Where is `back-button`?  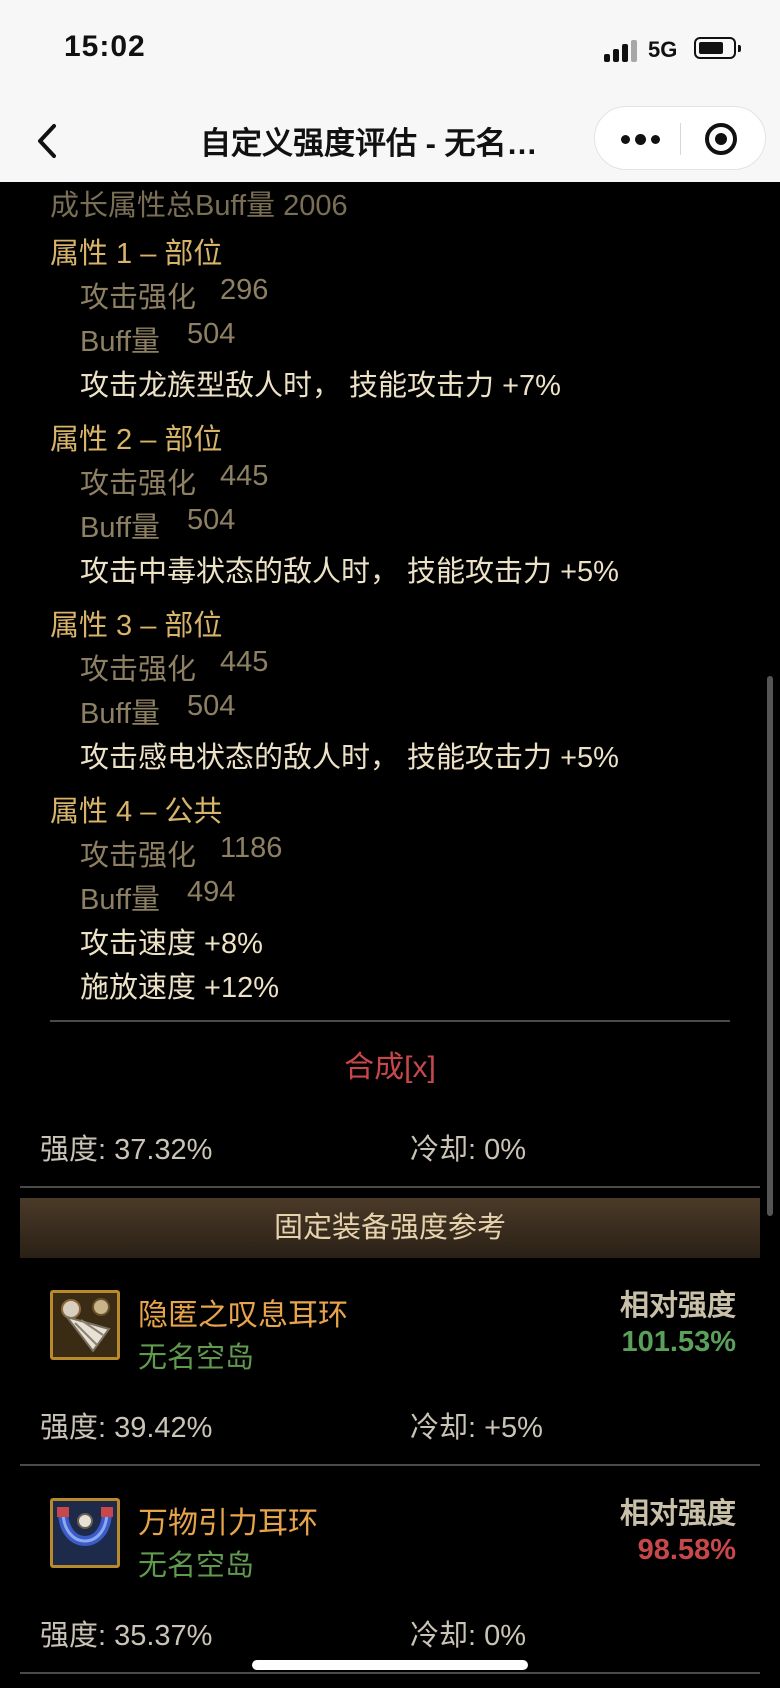 back-button is located at coordinates (48, 141).